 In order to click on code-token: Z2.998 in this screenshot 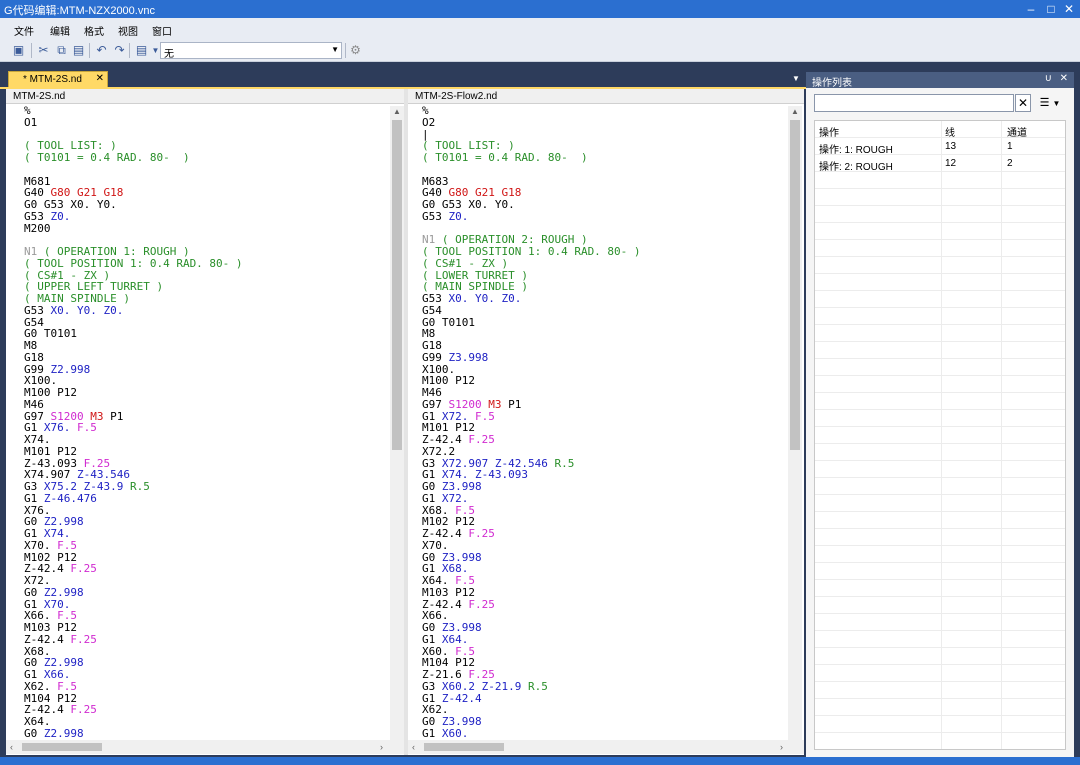, I will do `click(63, 733)`.